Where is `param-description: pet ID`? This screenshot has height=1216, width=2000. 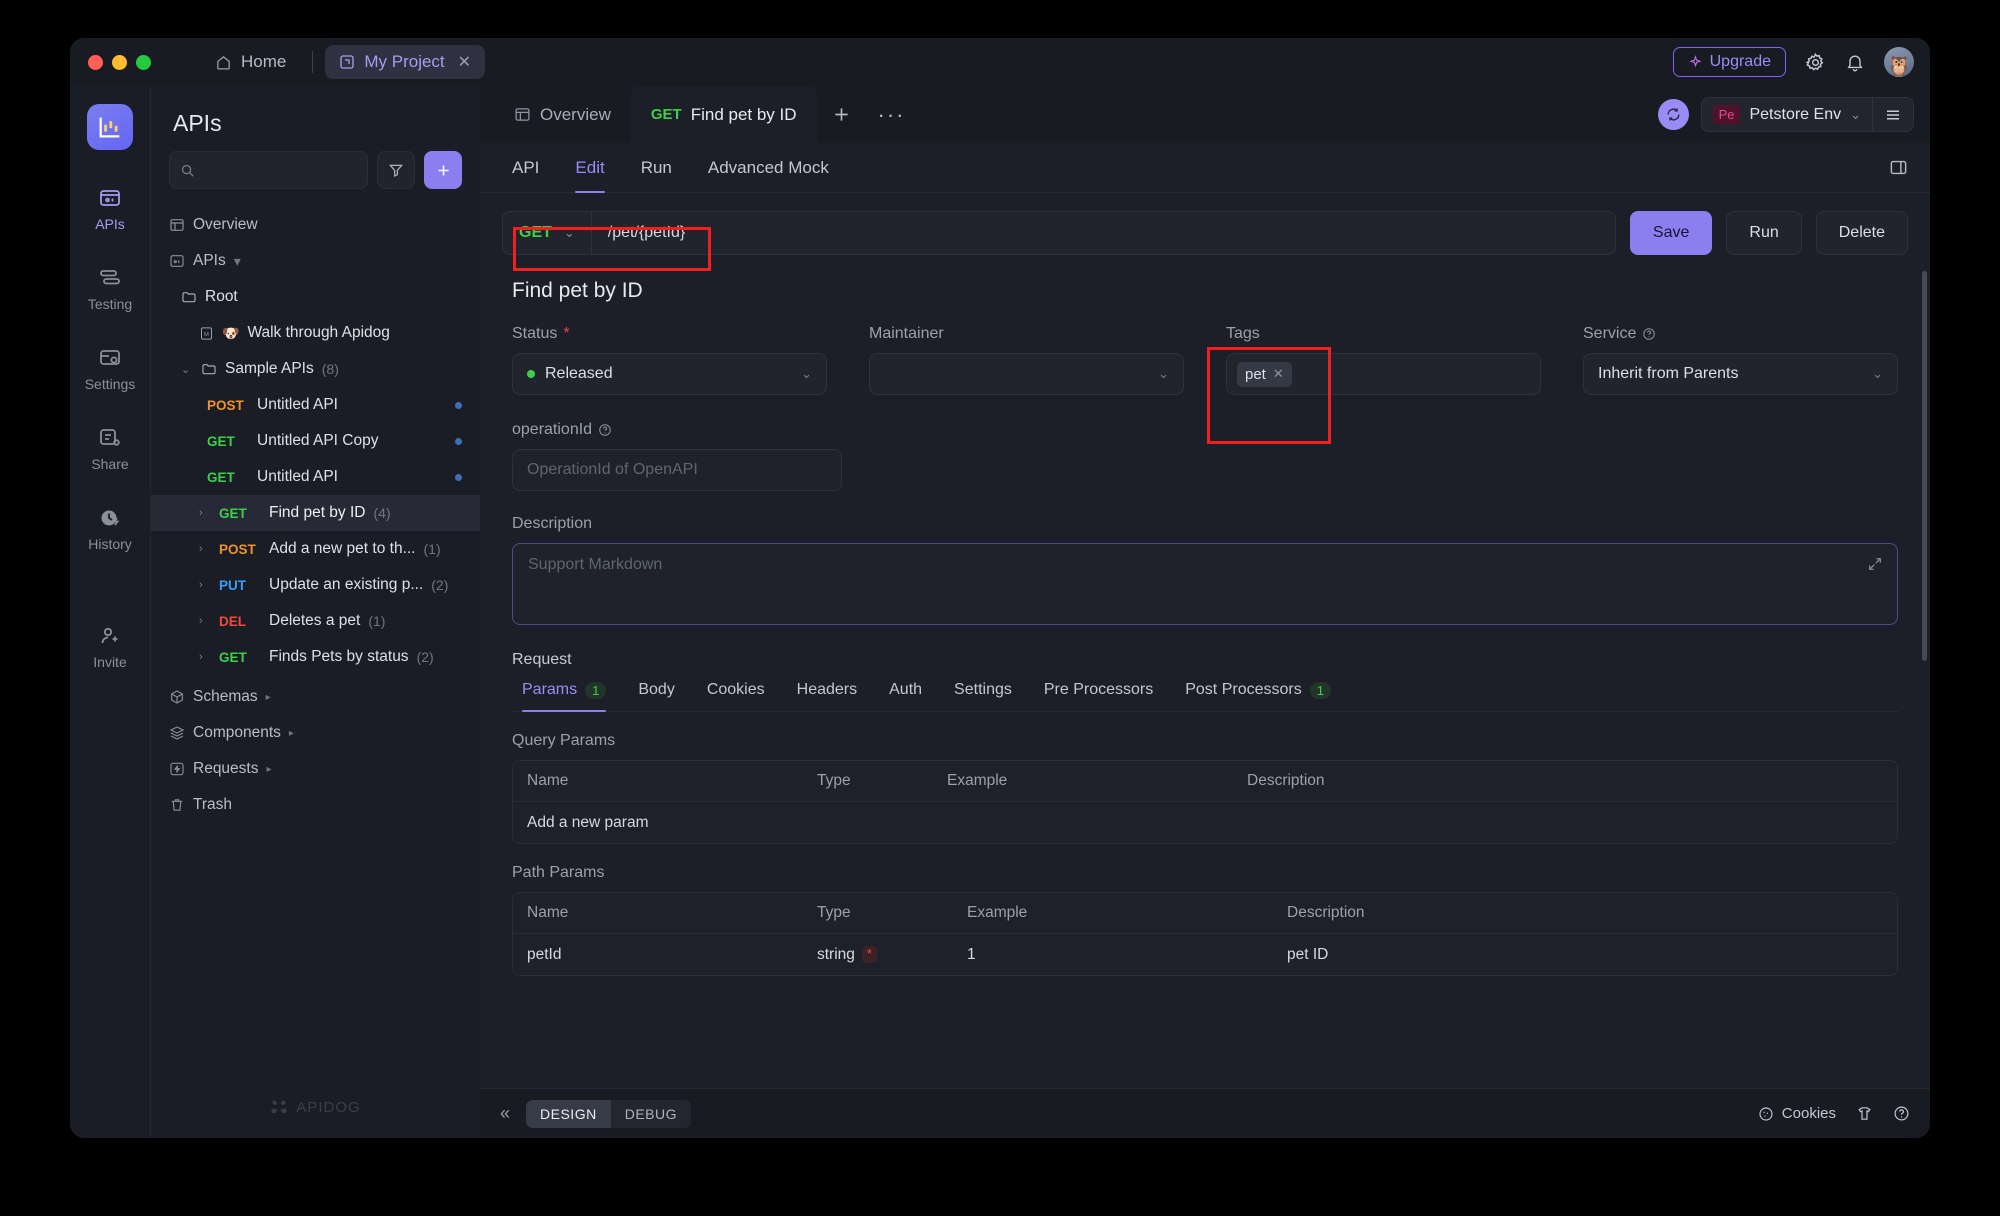
param-description: pet ID is located at coordinates (1585, 955).